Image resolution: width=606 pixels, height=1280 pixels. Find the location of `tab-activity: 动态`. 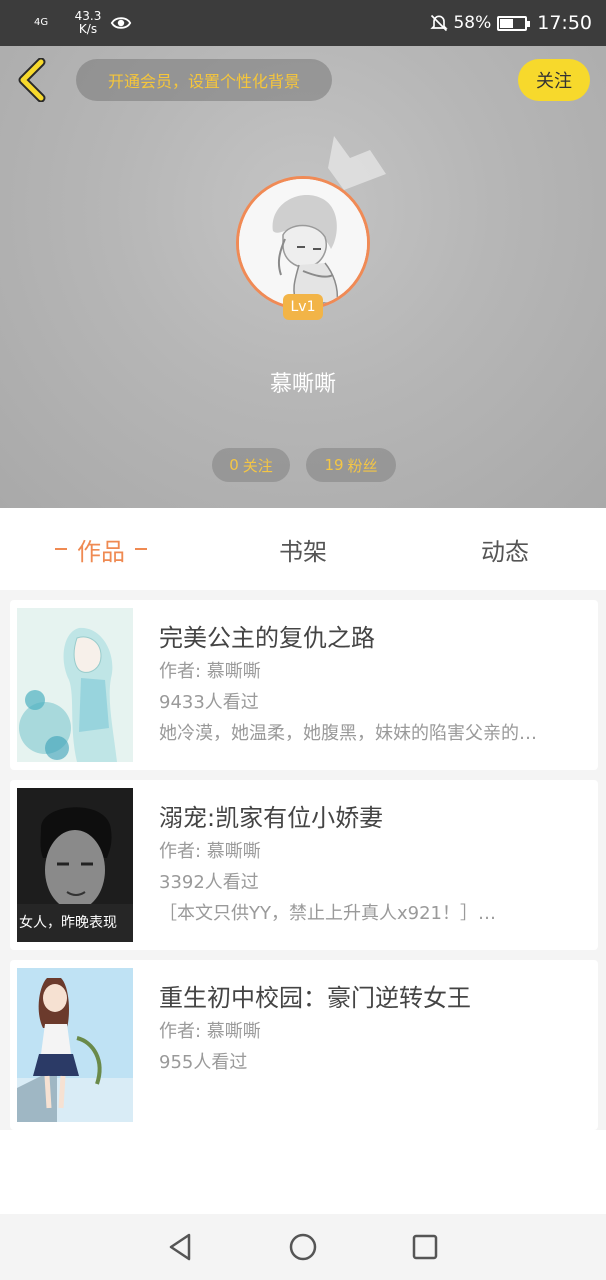

tab-activity: 动态 is located at coordinates (505, 549).